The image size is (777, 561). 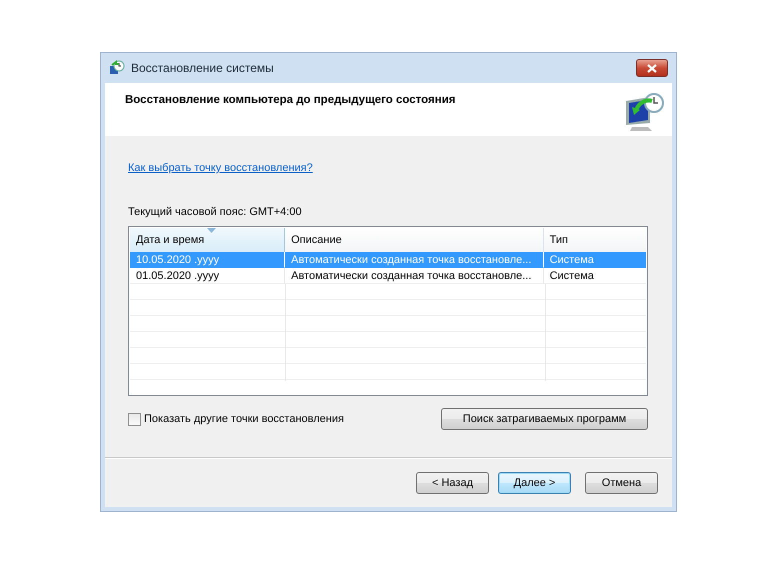 What do you see at coordinates (220, 168) in the screenshot?
I see `help-link: Как выбрать точку восстановления?` at bounding box center [220, 168].